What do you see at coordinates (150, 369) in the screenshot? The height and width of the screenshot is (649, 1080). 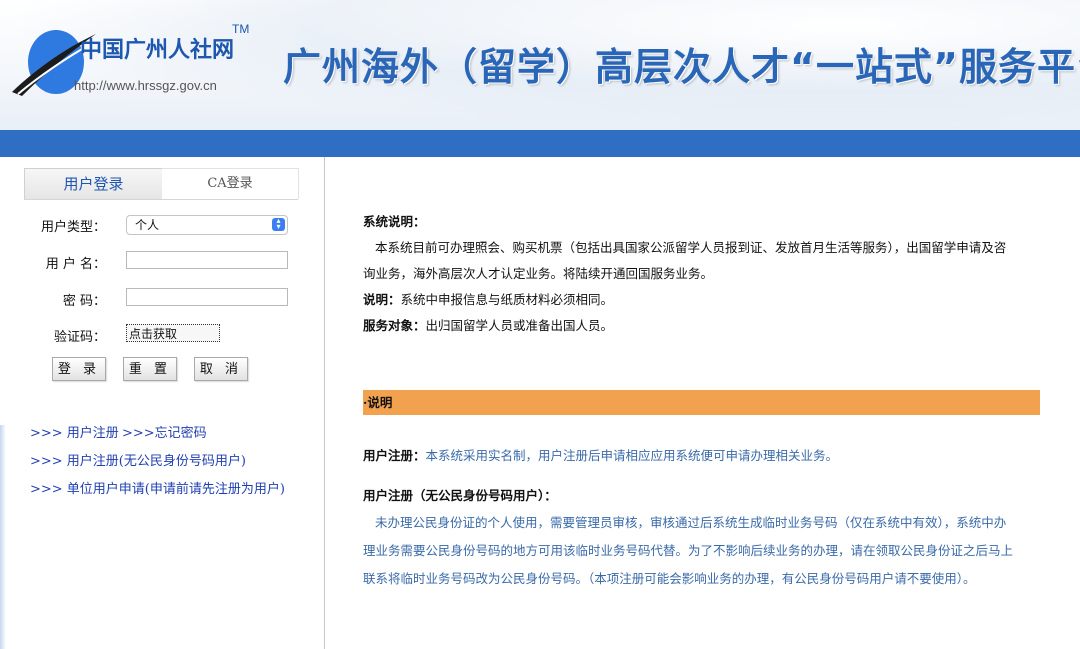 I see `reset-button: 重 置` at bounding box center [150, 369].